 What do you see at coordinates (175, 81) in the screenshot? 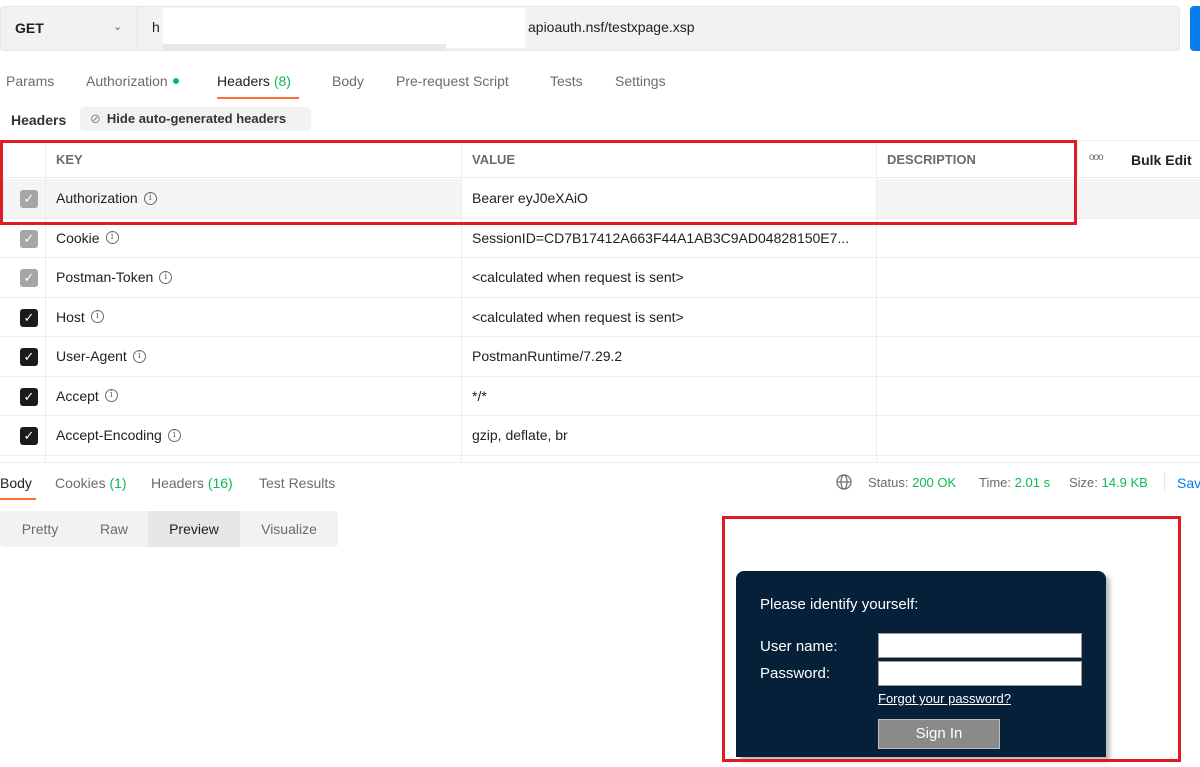
I see `status-dot-icon` at bounding box center [175, 81].